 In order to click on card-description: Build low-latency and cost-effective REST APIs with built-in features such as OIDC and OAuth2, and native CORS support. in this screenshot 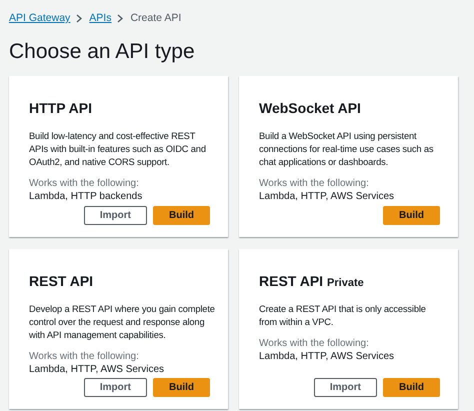, I will do `click(118, 149)`.